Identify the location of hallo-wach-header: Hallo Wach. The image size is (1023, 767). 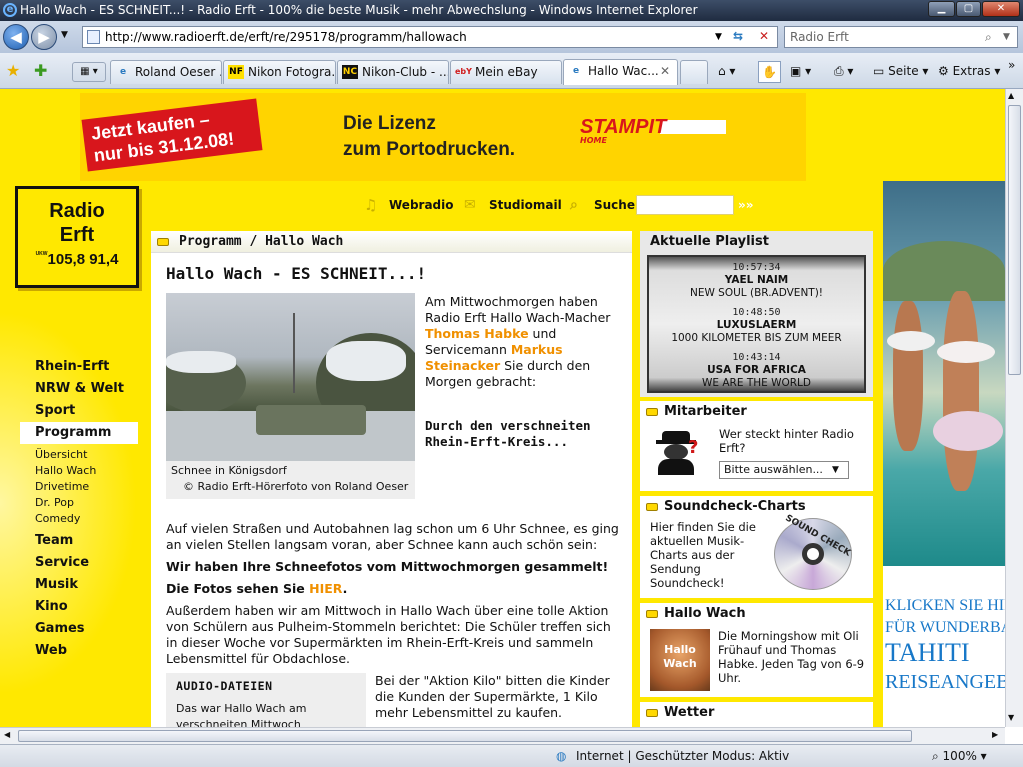
(756, 614).